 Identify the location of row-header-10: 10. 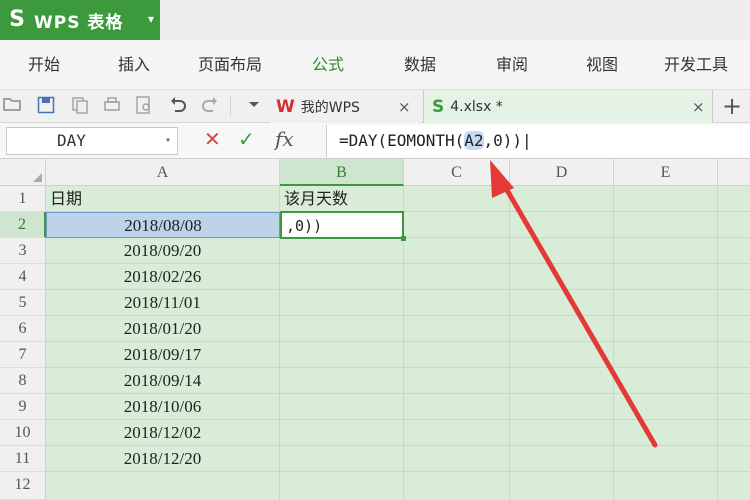
(23, 433).